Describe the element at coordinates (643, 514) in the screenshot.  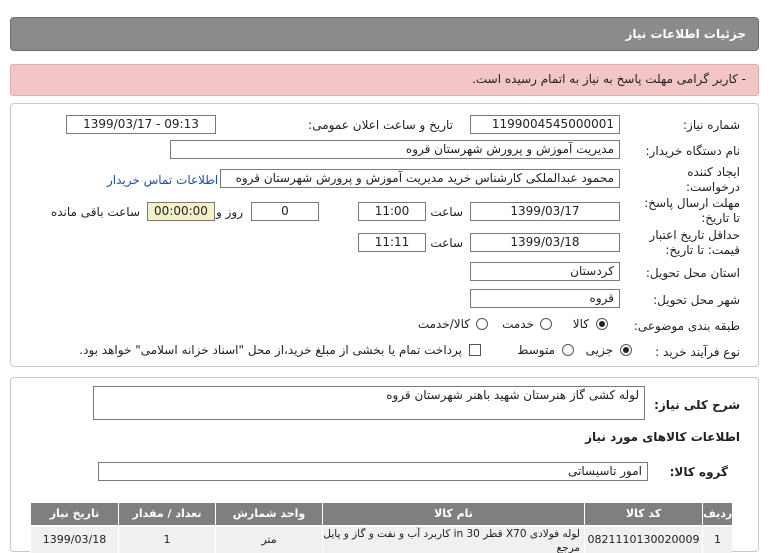
I see `table-header-goods-code: کد کالا` at that location.